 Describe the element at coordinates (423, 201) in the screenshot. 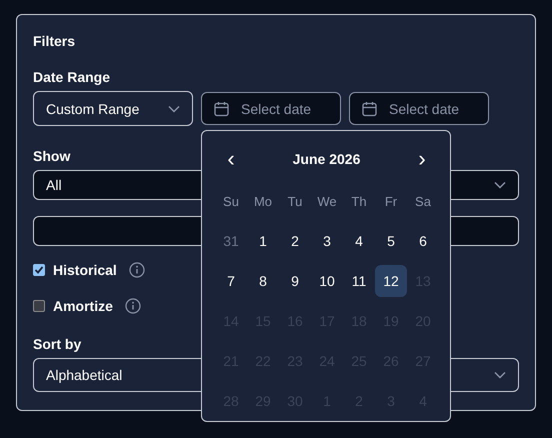

I see `weekday-label: Sa` at that location.